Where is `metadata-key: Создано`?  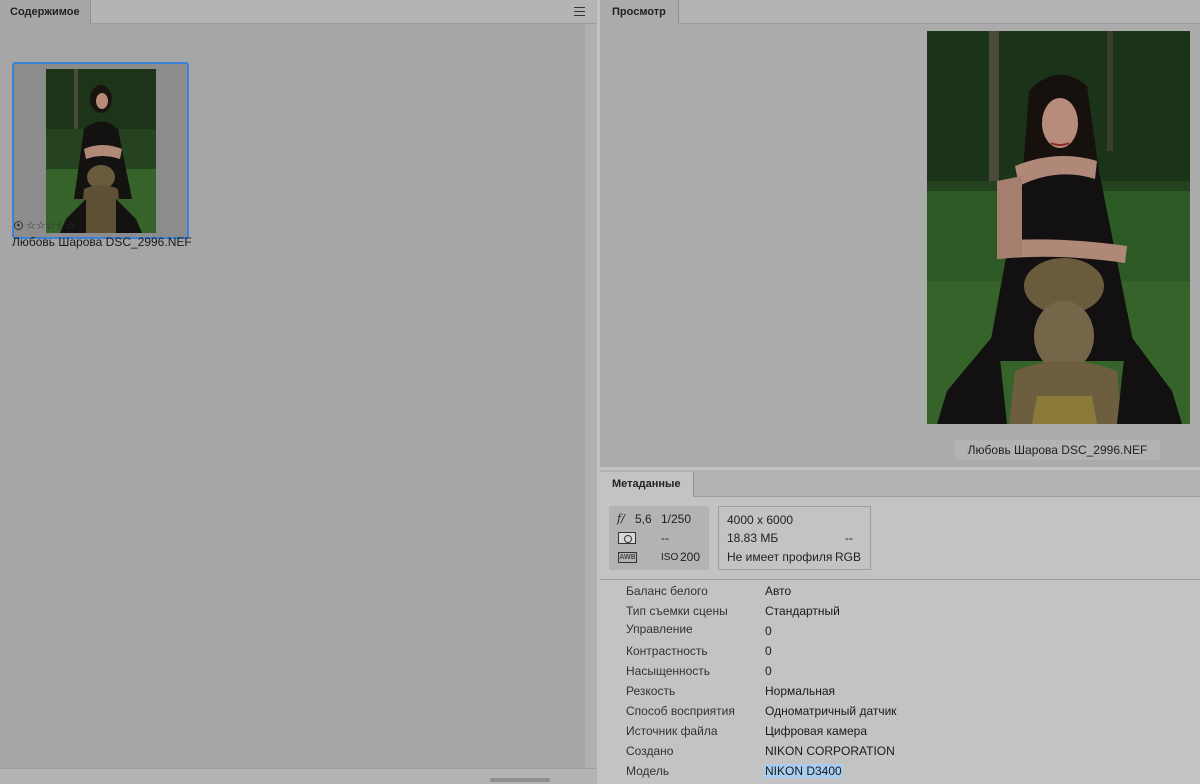 metadata-key: Создано is located at coordinates (650, 751).